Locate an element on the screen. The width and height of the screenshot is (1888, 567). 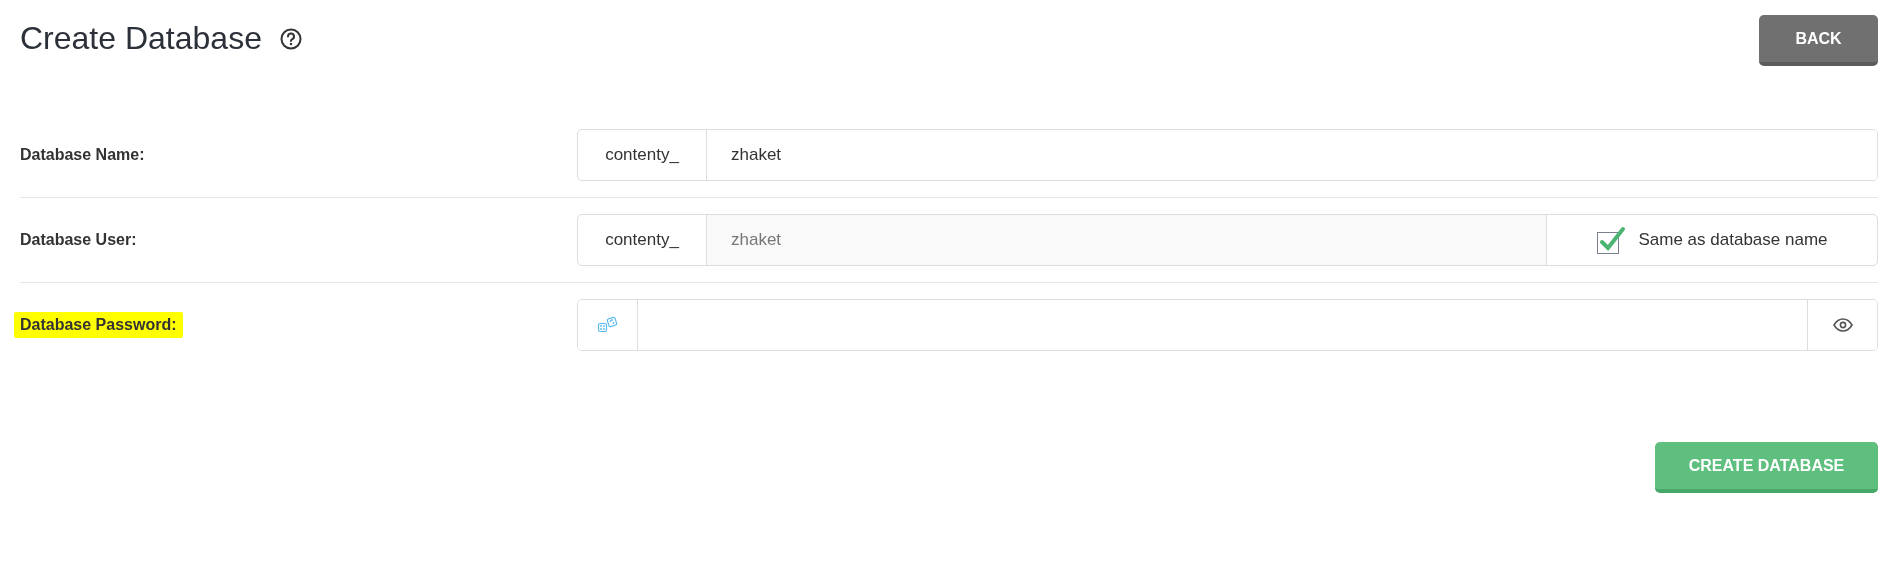
field-label: Database Name: is located at coordinates (83, 155).